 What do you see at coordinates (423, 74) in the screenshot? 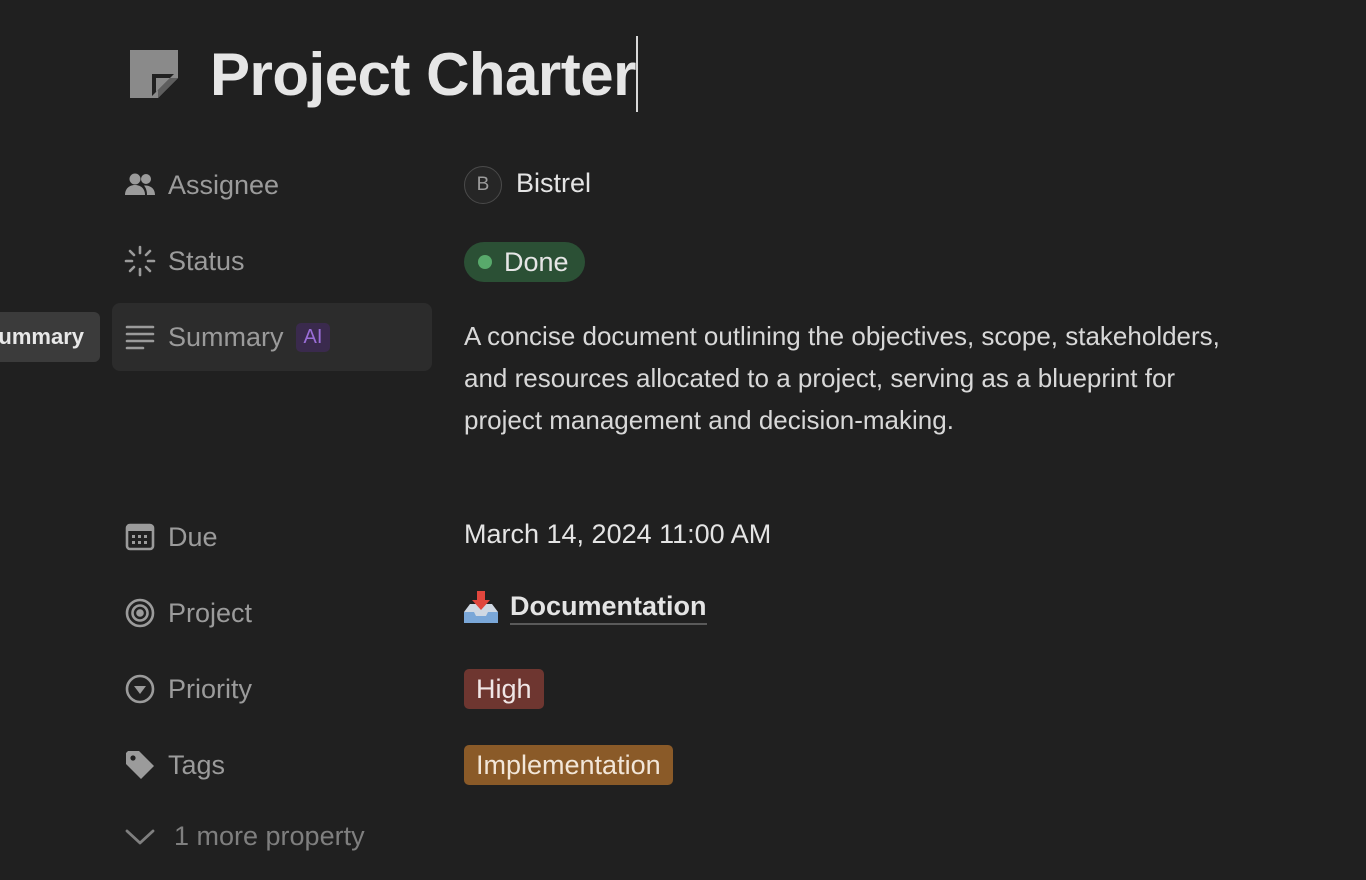
I see `page-title: Project Charter` at bounding box center [423, 74].